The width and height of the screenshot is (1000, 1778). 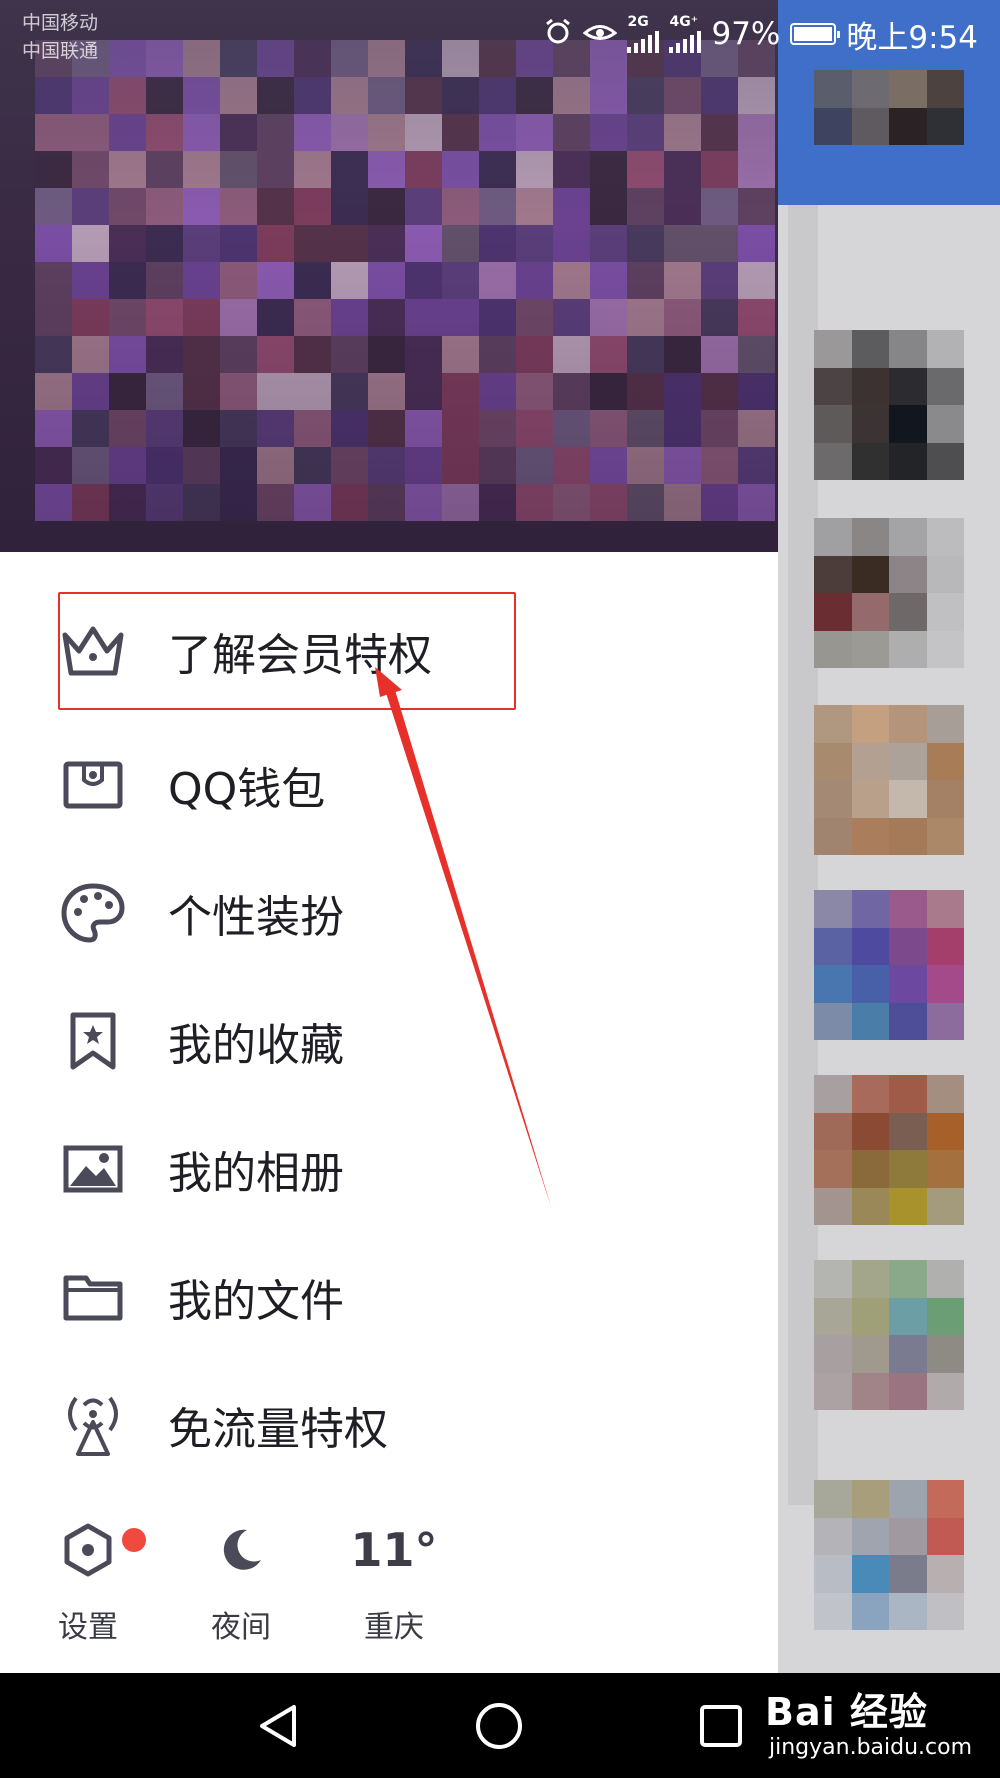 What do you see at coordinates (500, 35) in the screenshot?
I see `status-bar: 中国移动 中国联通 2G 4G⁺ 97% 晚上9:54` at bounding box center [500, 35].